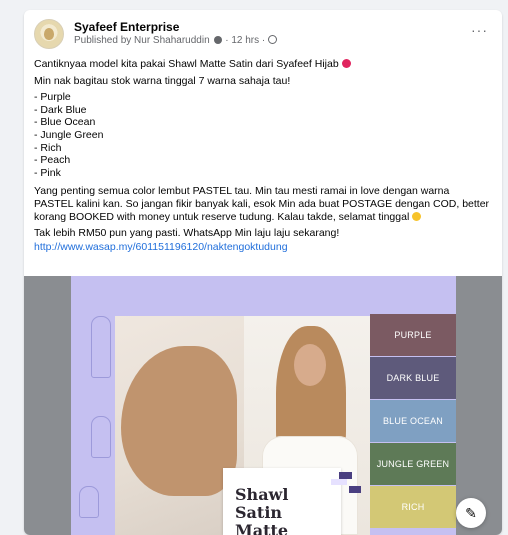  What do you see at coordinates (48, 147) in the screenshot?
I see `color-list-item: - Rich` at bounding box center [48, 147].